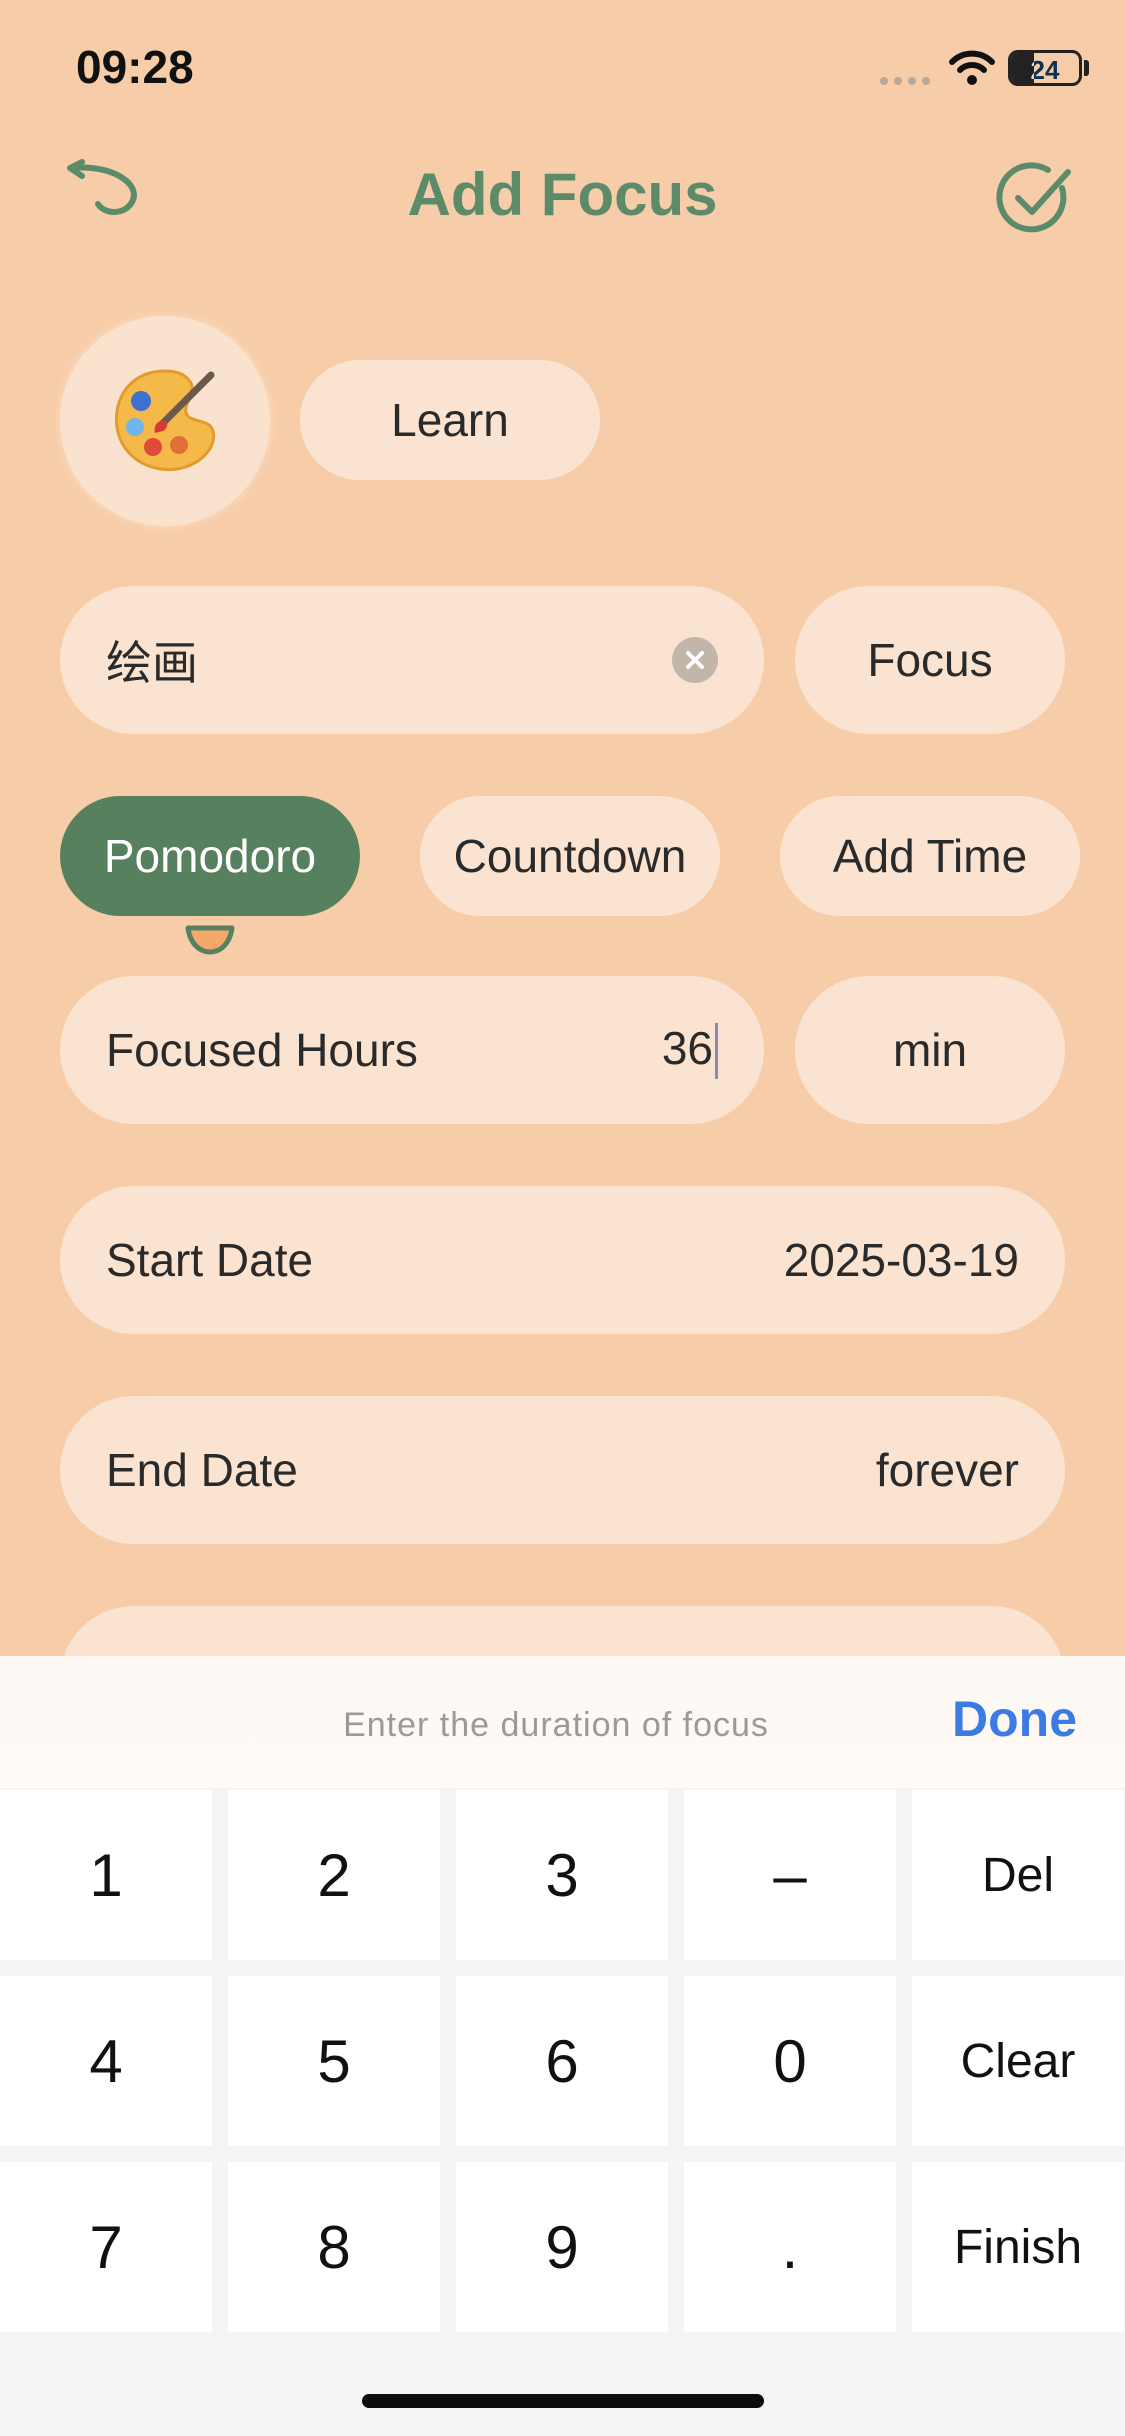 The height and width of the screenshot is (2436, 1125). What do you see at coordinates (106, 2247) in the screenshot?
I see `key-r2c0: 7` at bounding box center [106, 2247].